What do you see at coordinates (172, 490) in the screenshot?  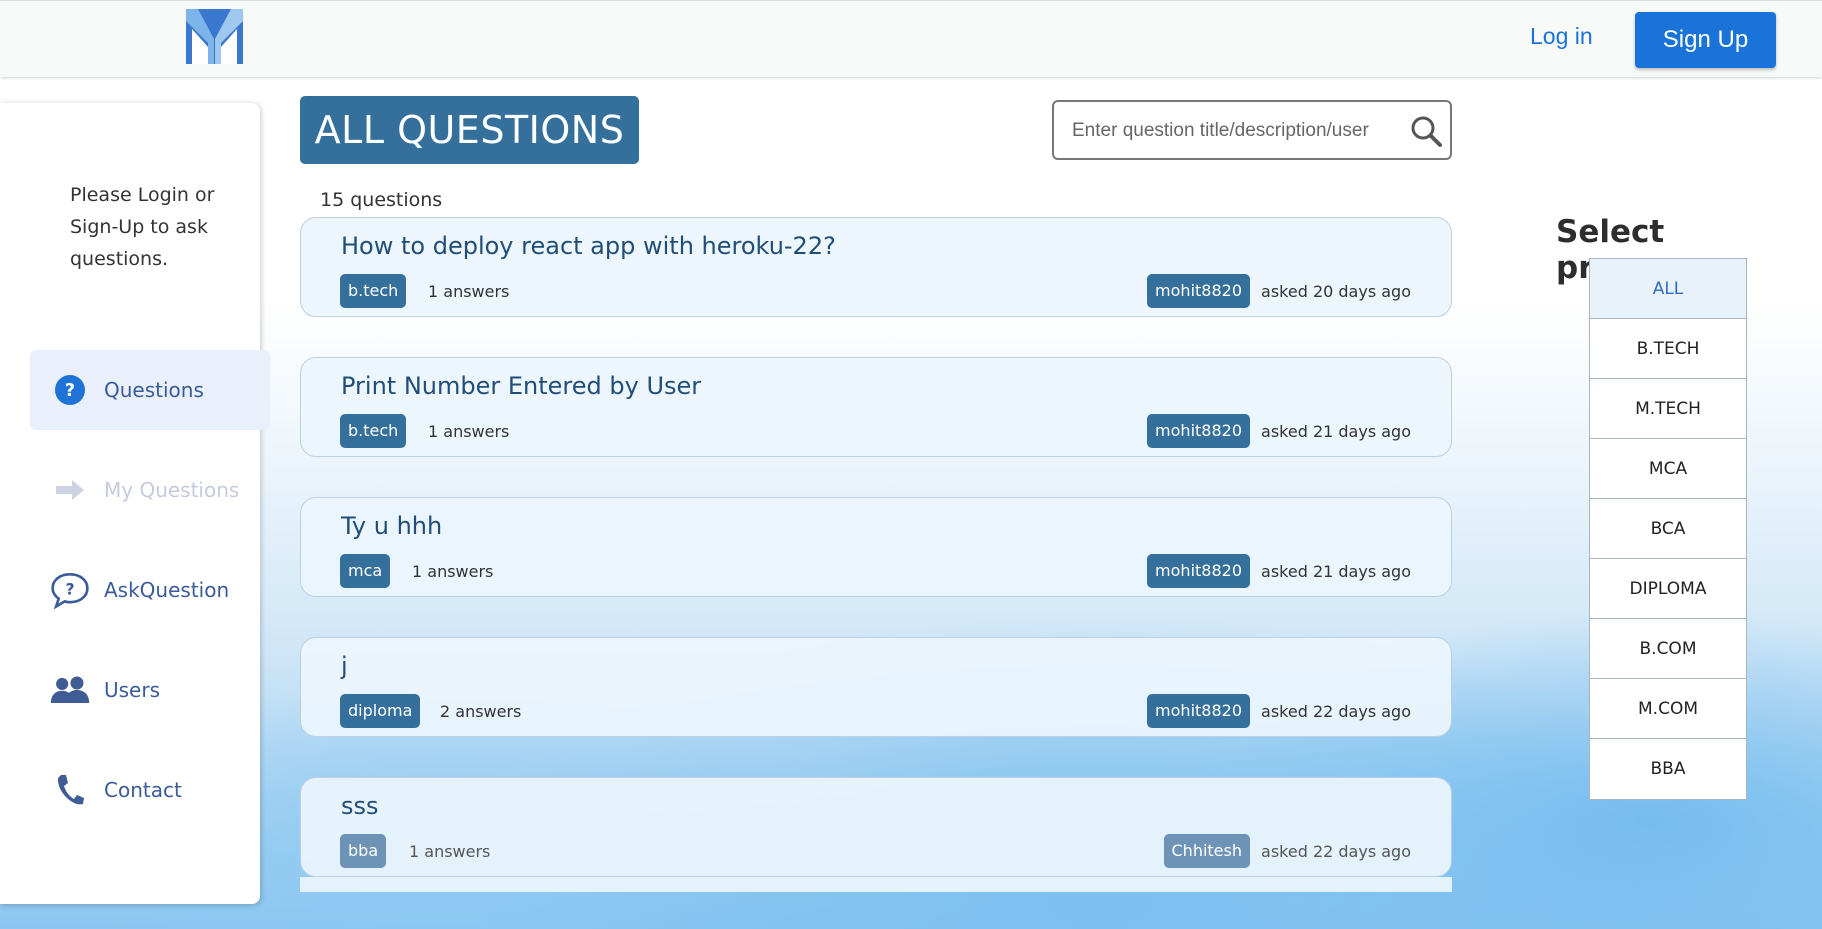 I see `sidebar-item-label: My Questions` at bounding box center [172, 490].